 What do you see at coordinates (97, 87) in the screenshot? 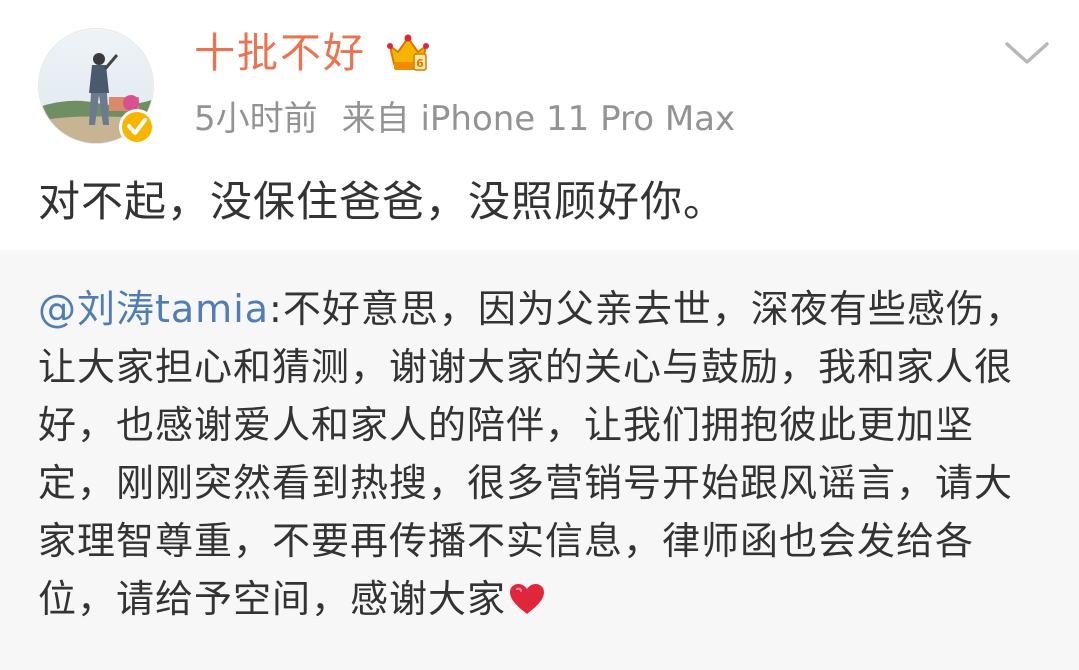
I see `avatar` at bounding box center [97, 87].